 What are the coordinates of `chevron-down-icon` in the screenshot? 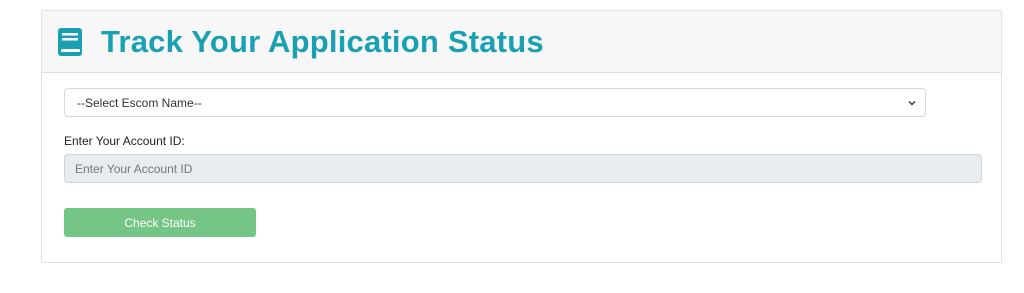 It's located at (912, 102).